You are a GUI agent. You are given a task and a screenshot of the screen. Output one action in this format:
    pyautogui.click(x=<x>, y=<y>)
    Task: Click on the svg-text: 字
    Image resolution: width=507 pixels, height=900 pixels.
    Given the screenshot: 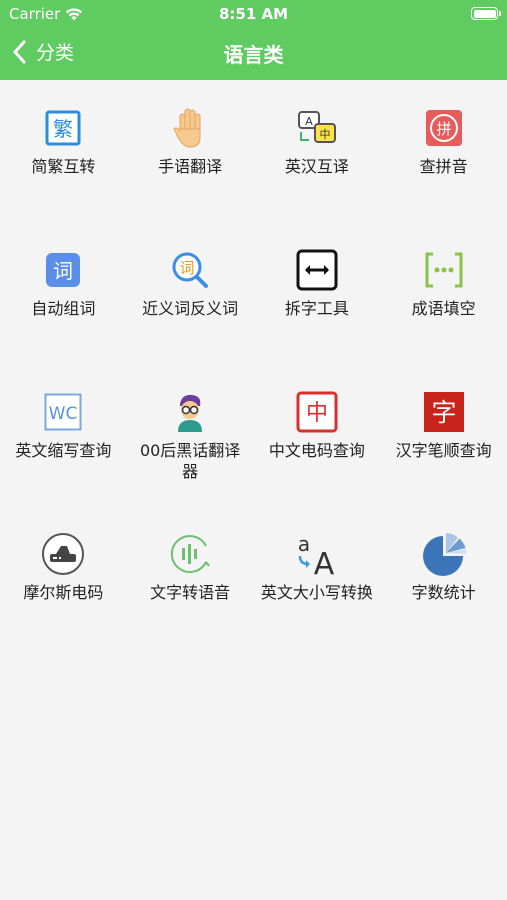 What is the action you would take?
    pyautogui.click(x=443, y=412)
    